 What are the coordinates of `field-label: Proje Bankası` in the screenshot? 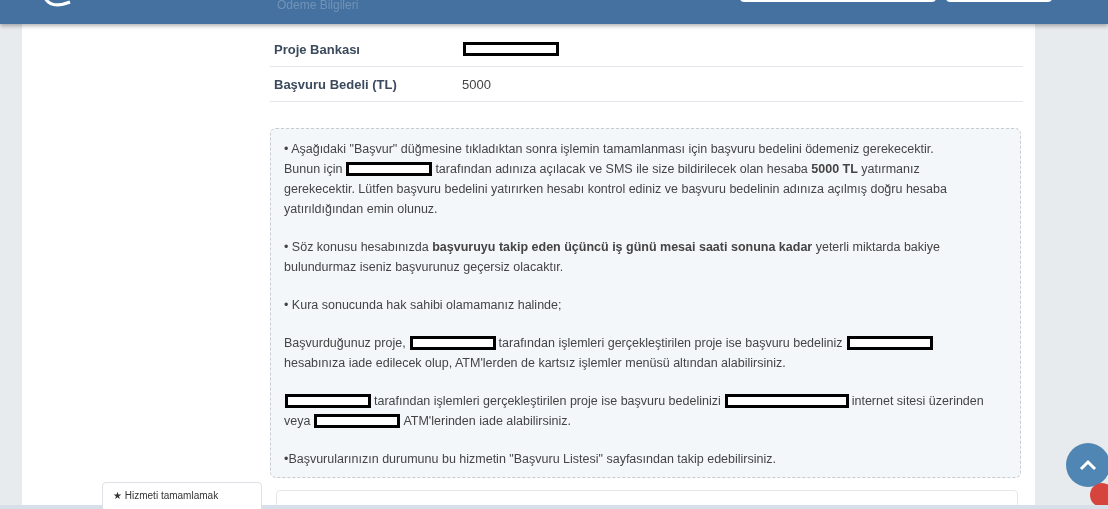 It's located at (317, 49).